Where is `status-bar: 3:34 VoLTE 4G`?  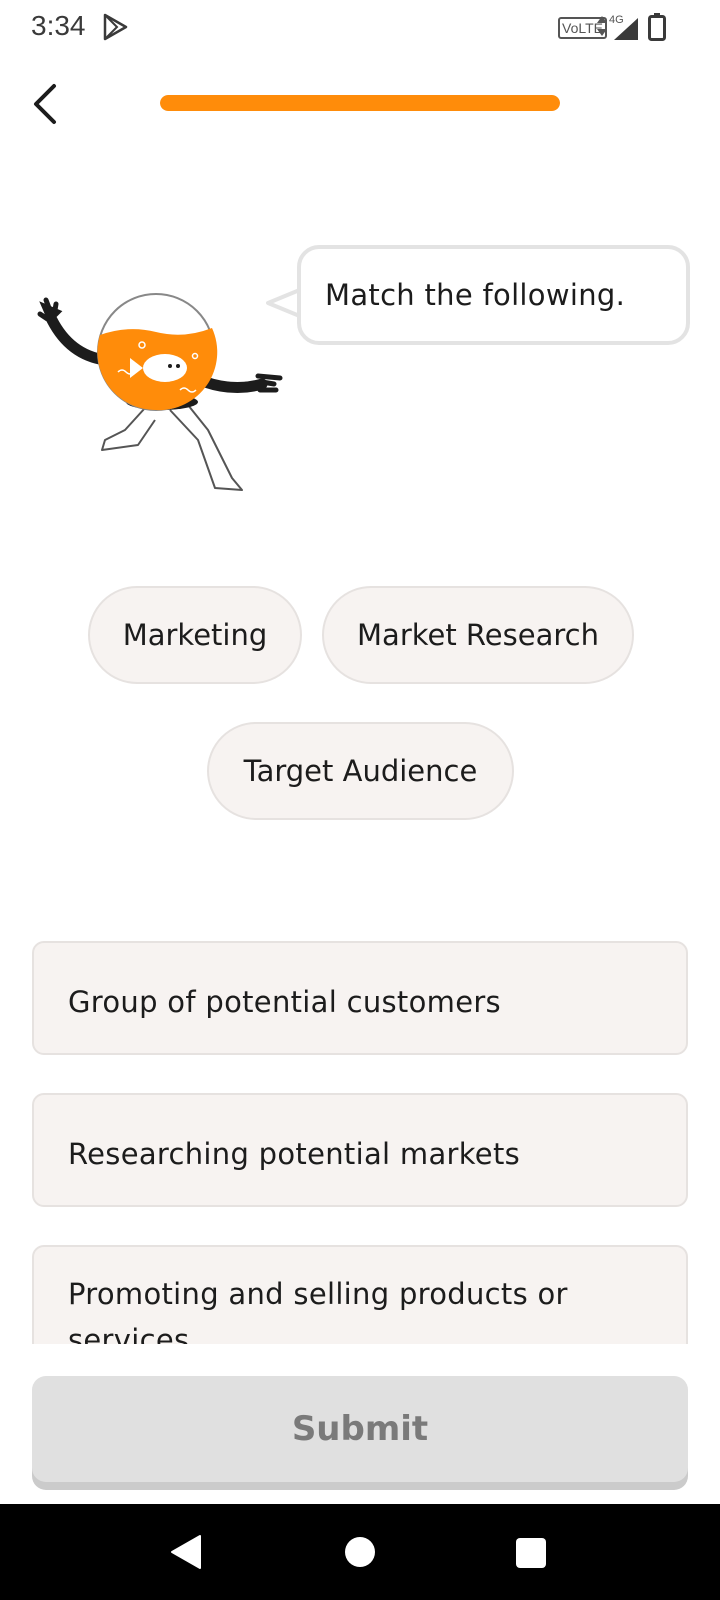
status-bar: 3:34 VoLTE 4G is located at coordinates (360, 28).